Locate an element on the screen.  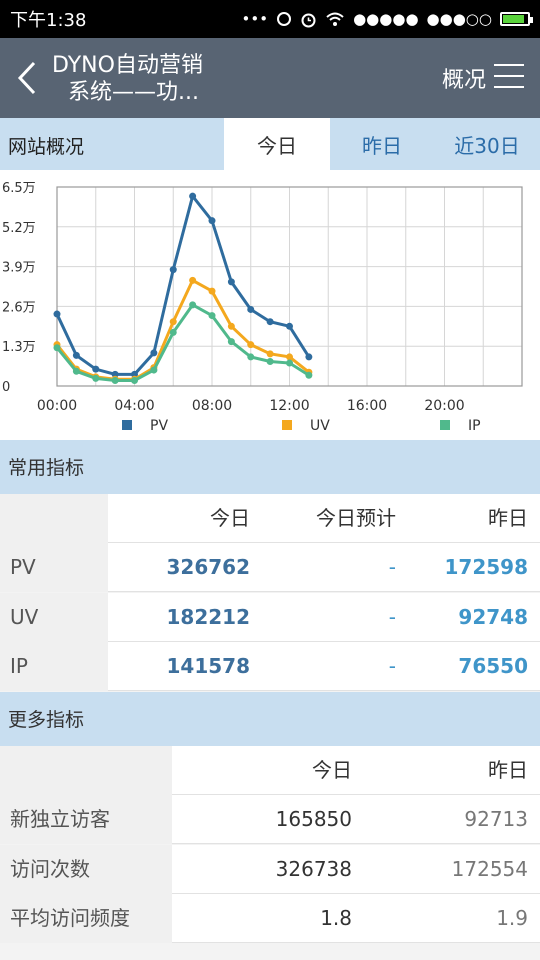
y-tick-label: 0 is located at coordinates (6, 387).